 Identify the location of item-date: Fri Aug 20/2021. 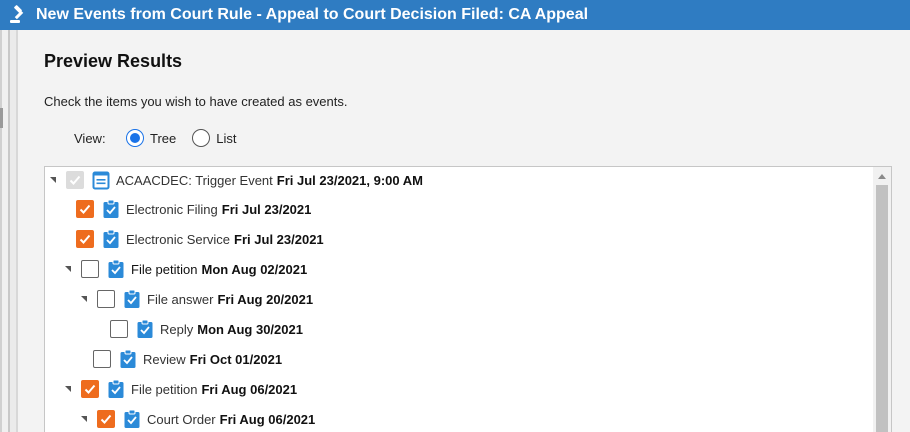
(265, 299).